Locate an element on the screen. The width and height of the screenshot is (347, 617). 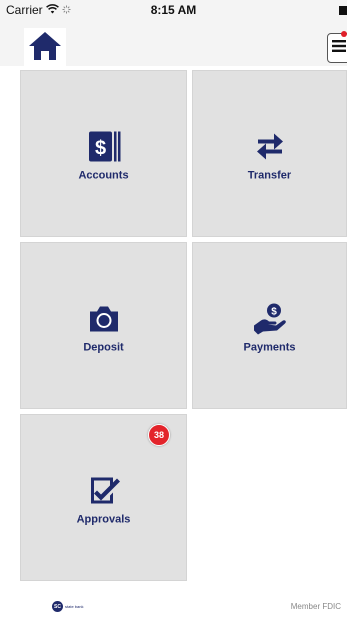
bank-logo-text: state bank is located at coordinates (74, 606).